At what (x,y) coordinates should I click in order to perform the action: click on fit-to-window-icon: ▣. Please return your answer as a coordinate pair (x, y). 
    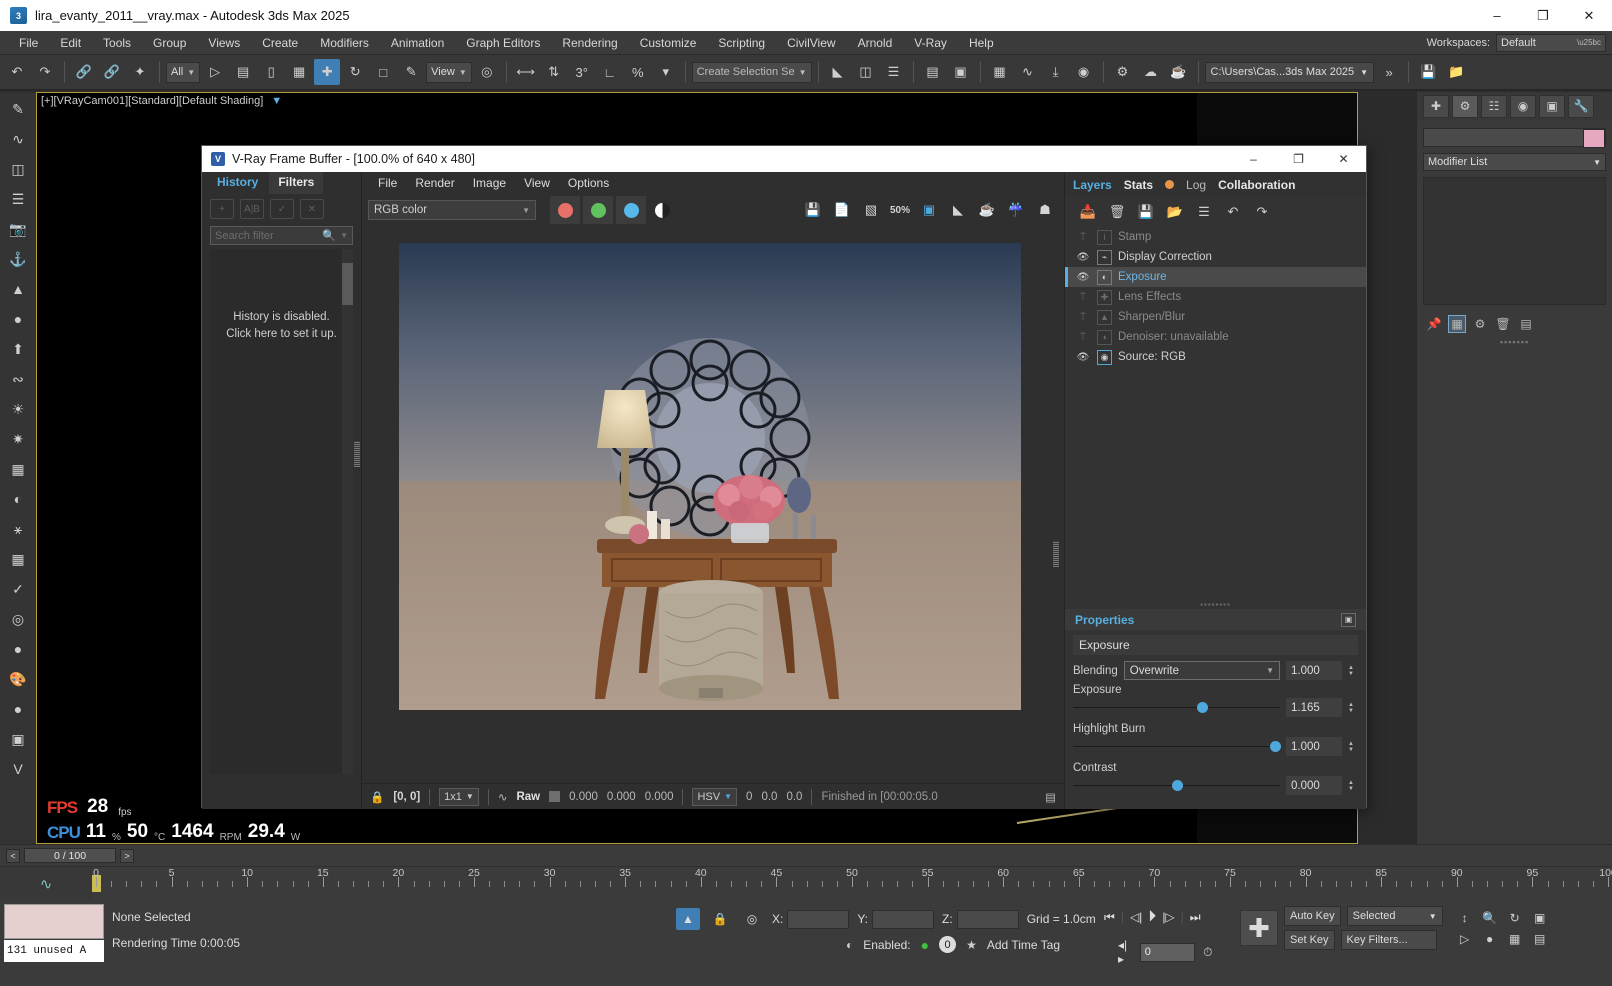
    Looking at the image, I should click on (929, 210).